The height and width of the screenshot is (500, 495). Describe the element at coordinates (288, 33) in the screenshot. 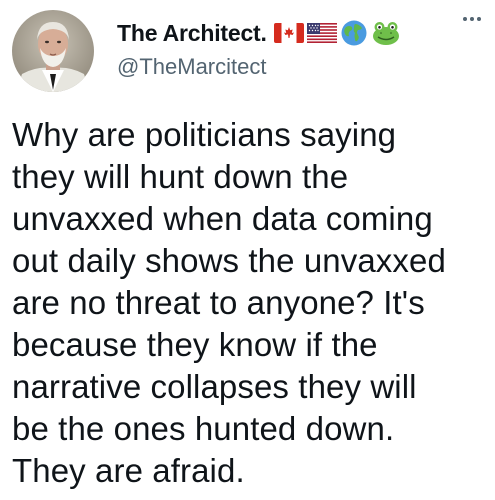

I see `canada-flag-icon` at that location.